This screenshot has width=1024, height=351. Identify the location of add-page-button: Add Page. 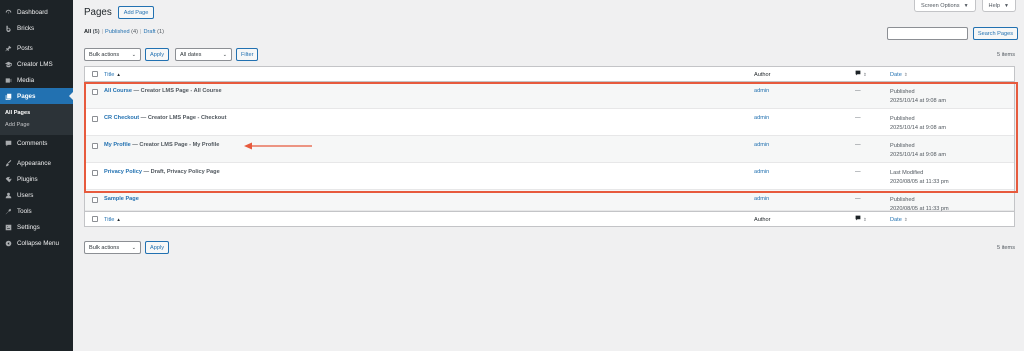
(136, 12).